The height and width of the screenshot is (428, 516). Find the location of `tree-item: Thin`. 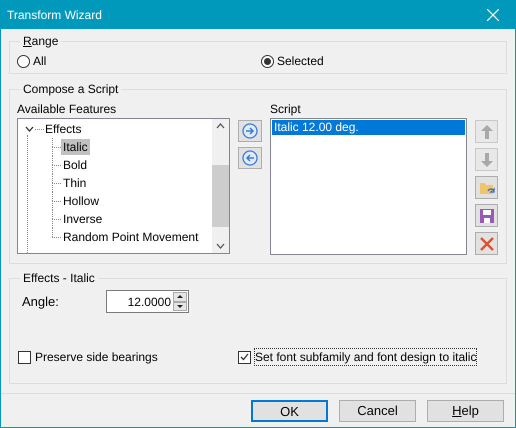

tree-item: Thin is located at coordinates (74, 183).